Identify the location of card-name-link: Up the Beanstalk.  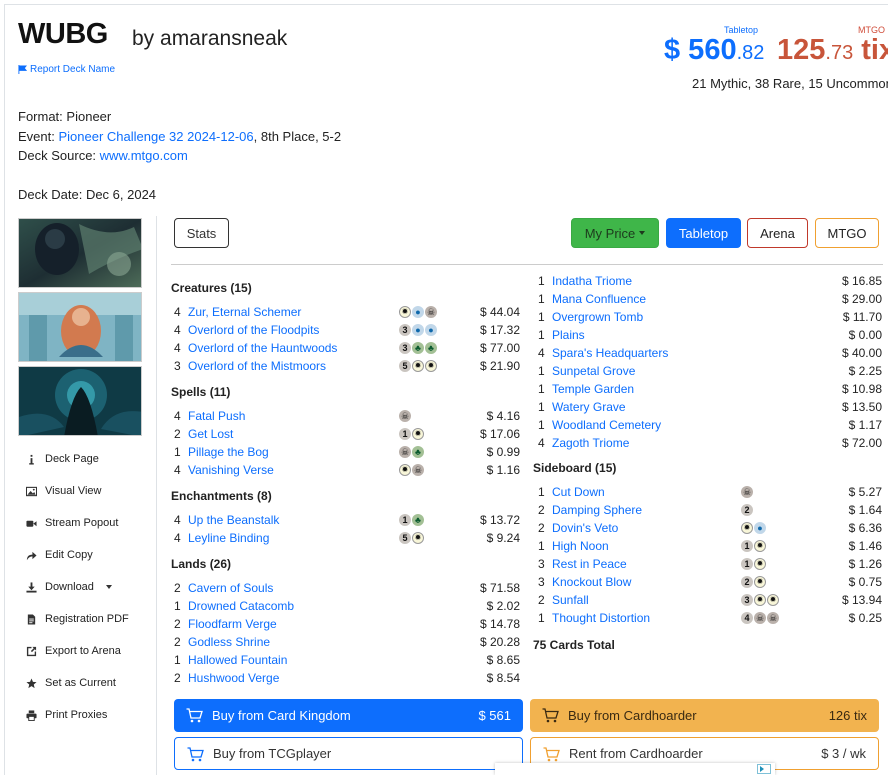
(233, 520).